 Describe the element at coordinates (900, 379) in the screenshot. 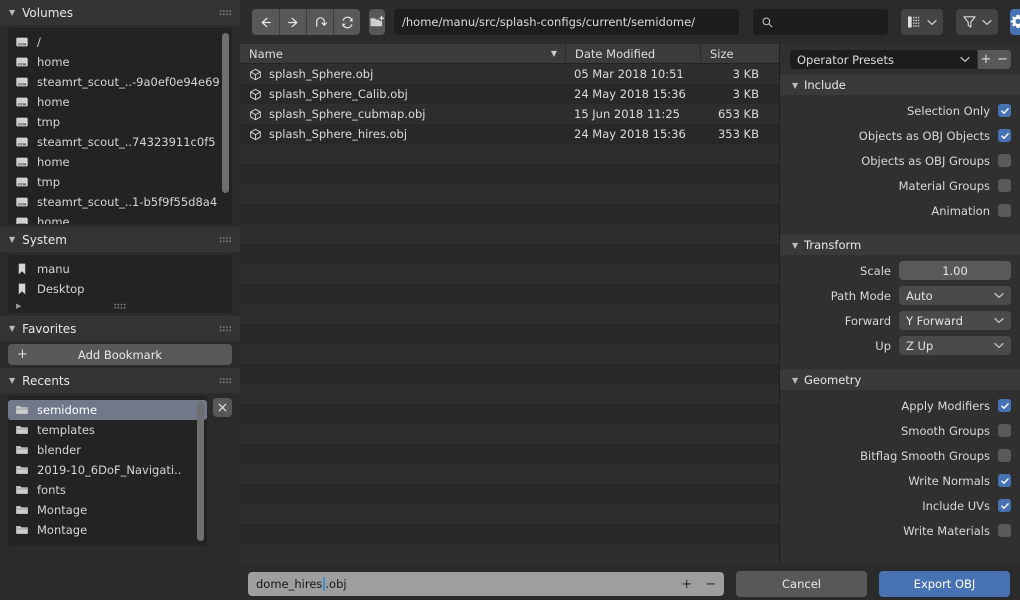

I see `geometry-section-header: ▼ Geometry` at that location.